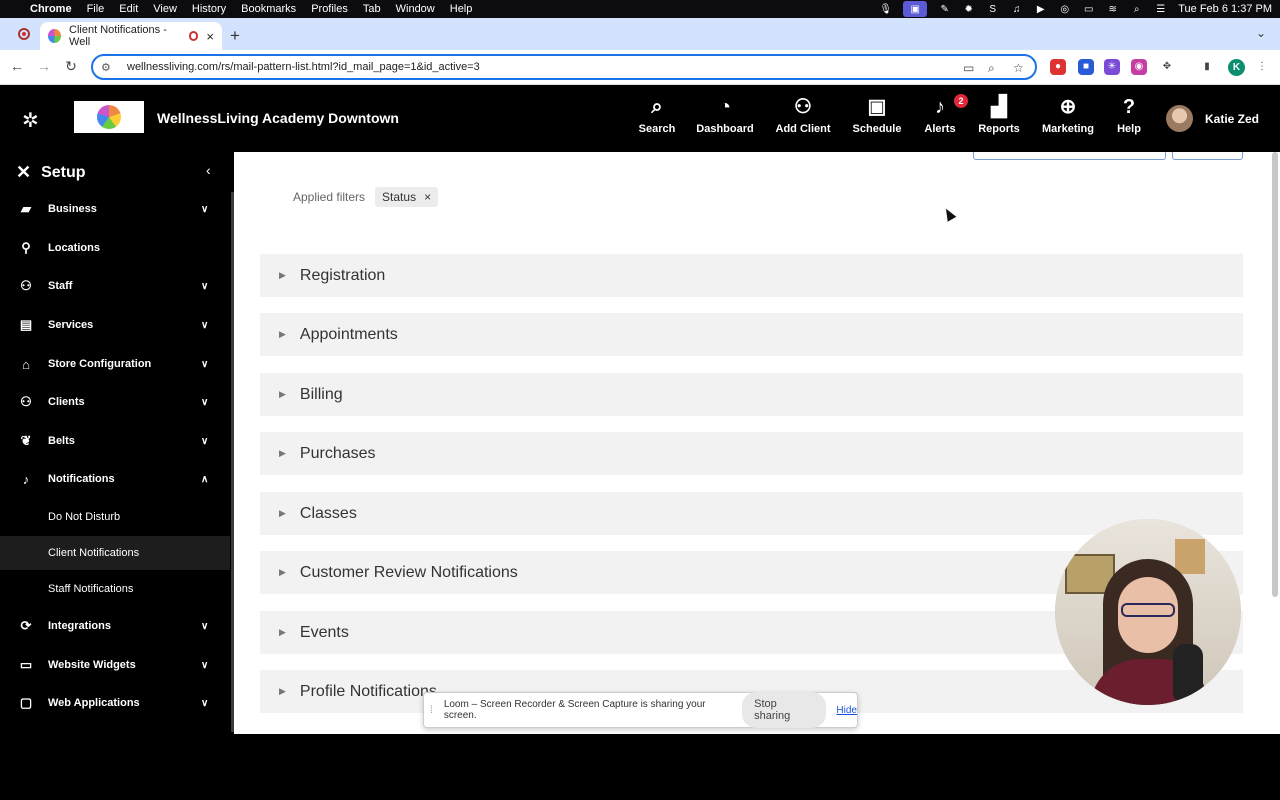  Describe the element at coordinates (915, 9) in the screenshot. I see `screen-share-icon: ▣` at that location.